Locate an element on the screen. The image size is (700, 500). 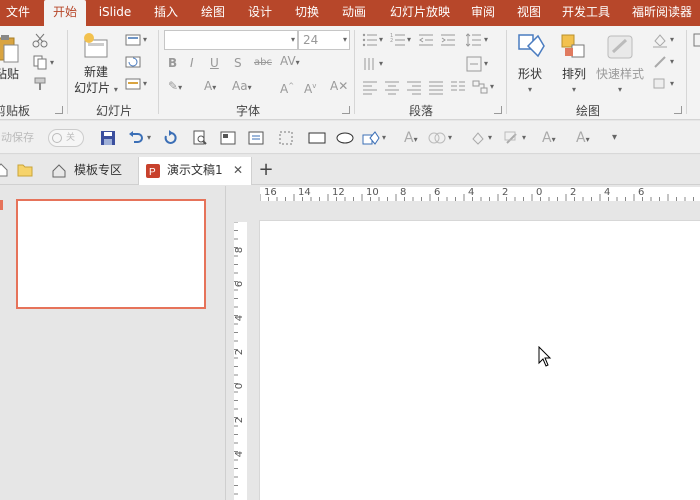
columns-icon is located at coordinates (458, 87).